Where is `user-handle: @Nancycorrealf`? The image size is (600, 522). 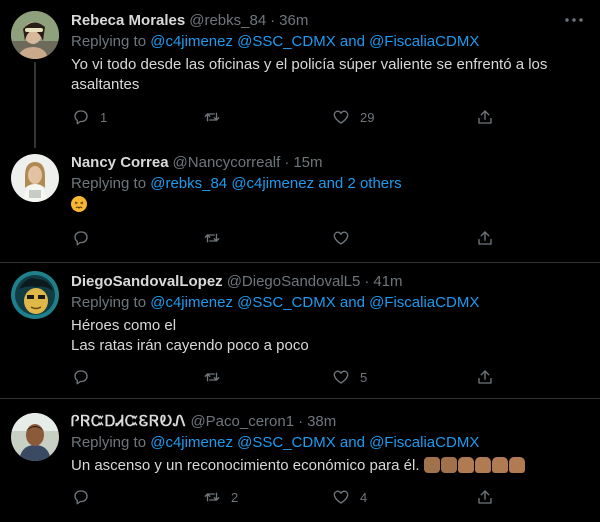
user-handle: @Nancycorrealf is located at coordinates (227, 162).